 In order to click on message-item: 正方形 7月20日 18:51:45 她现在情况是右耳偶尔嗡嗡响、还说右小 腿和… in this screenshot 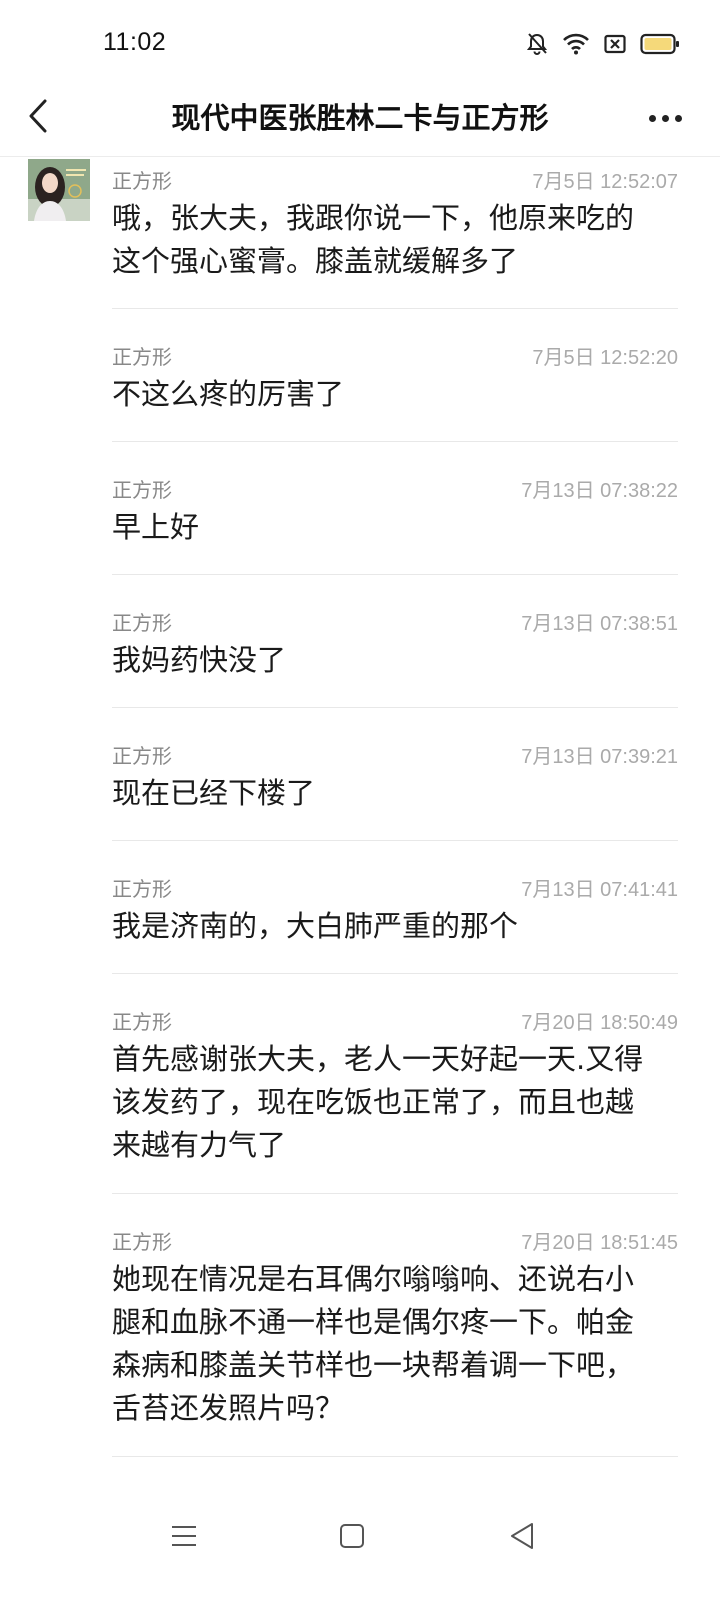, I will do `click(395, 1325)`.